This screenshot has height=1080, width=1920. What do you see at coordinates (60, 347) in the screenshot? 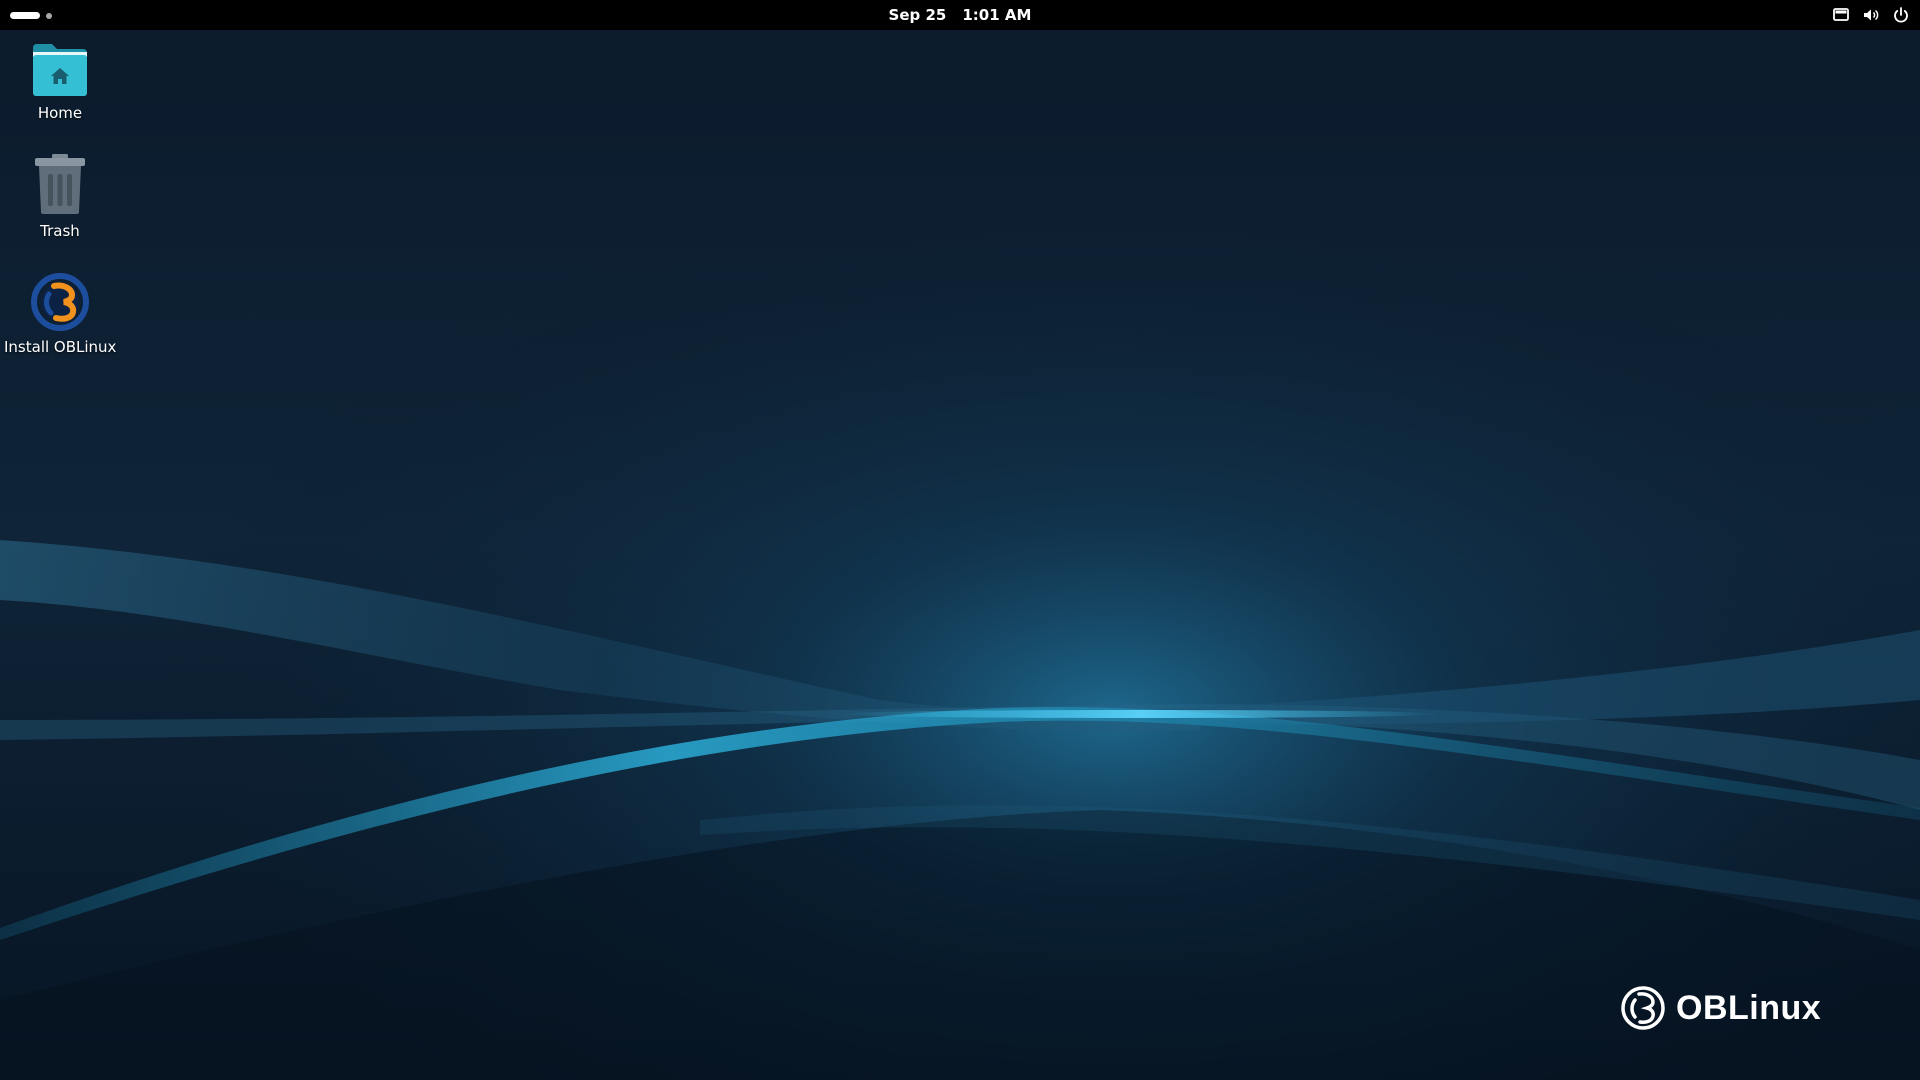
I see `desktop-icon-label: Install OBLinux` at bounding box center [60, 347].